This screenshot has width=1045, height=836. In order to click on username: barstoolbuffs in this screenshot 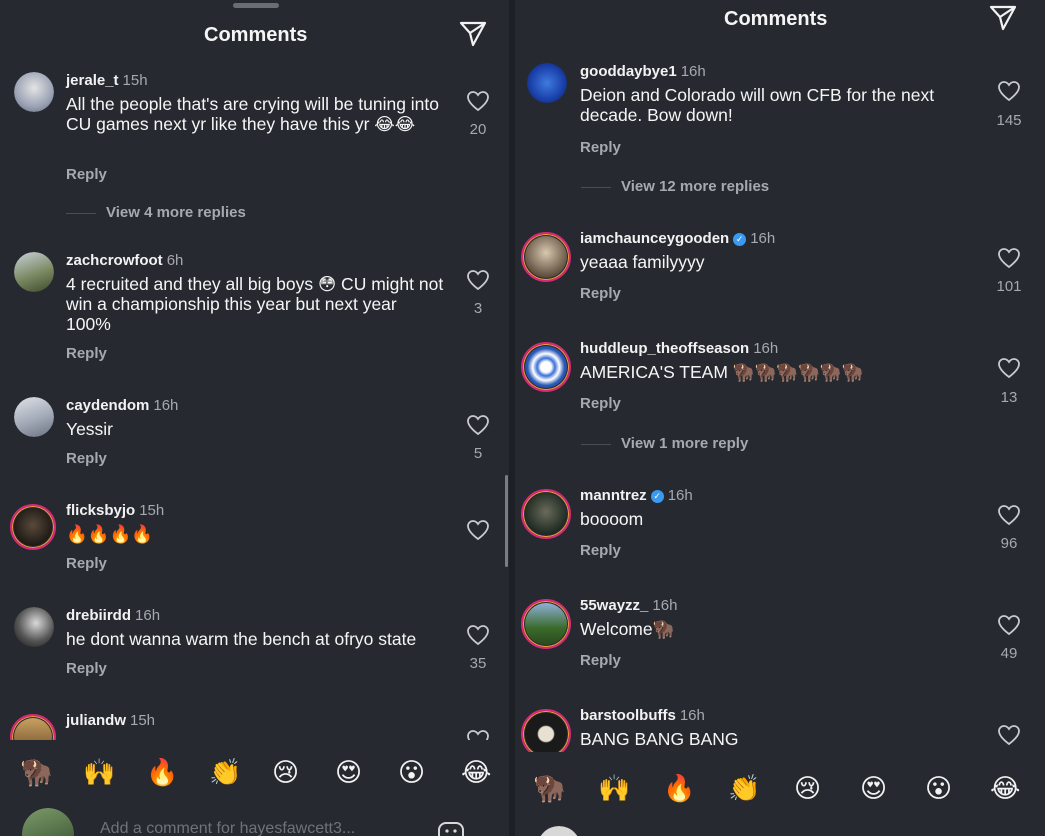, I will do `click(628, 715)`.